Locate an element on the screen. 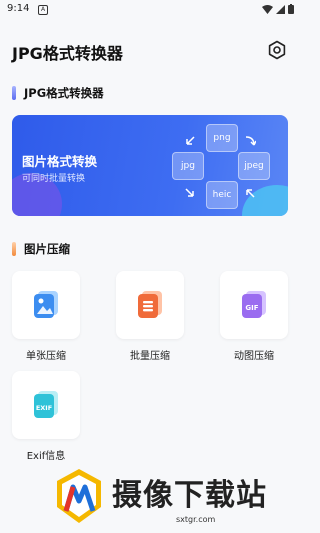  format-chip-heic: heic is located at coordinates (222, 195).